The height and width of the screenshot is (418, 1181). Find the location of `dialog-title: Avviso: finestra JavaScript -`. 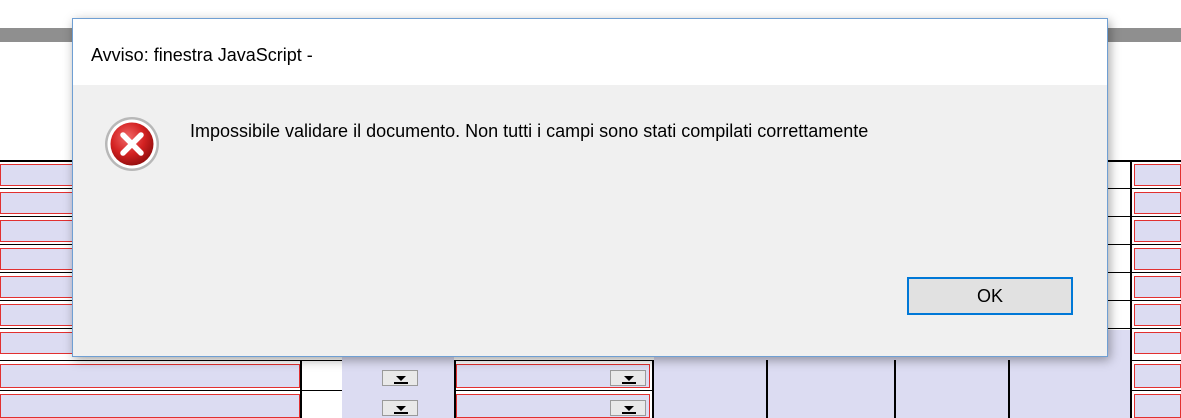

dialog-title: Avviso: finestra JavaScript - is located at coordinates (202, 55).